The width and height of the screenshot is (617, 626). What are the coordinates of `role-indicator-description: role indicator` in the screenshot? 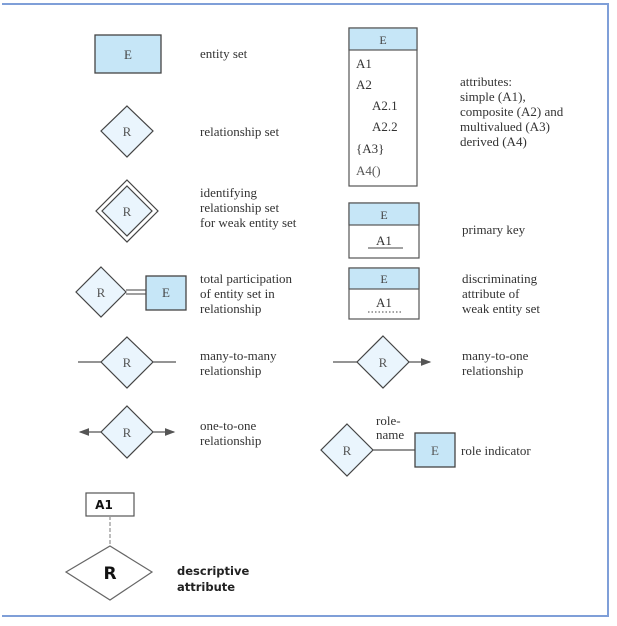 It's located at (496, 450).